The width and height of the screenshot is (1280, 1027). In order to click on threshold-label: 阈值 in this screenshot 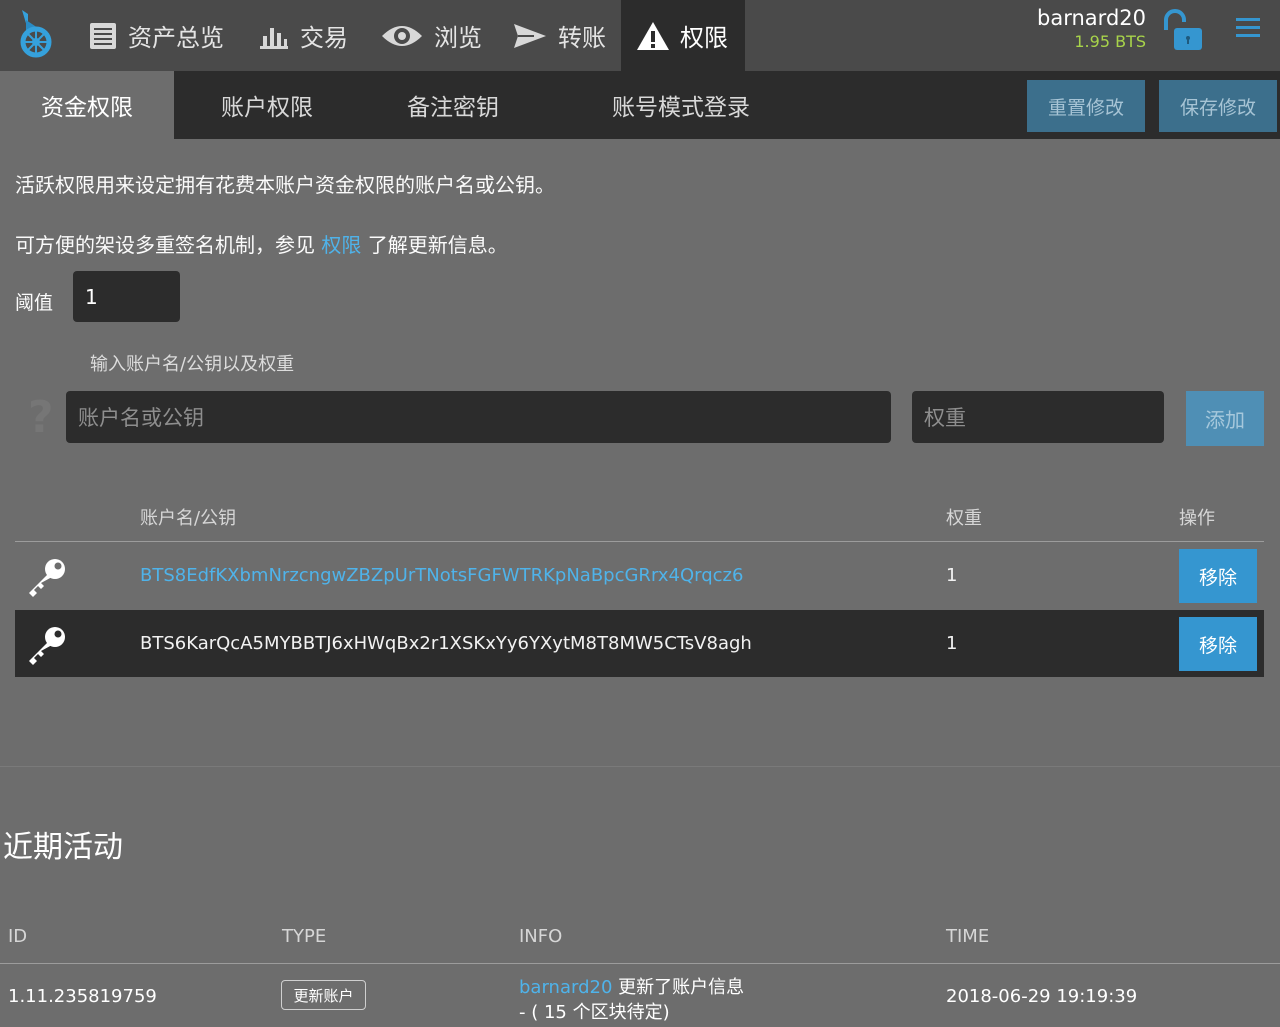, I will do `click(34, 303)`.